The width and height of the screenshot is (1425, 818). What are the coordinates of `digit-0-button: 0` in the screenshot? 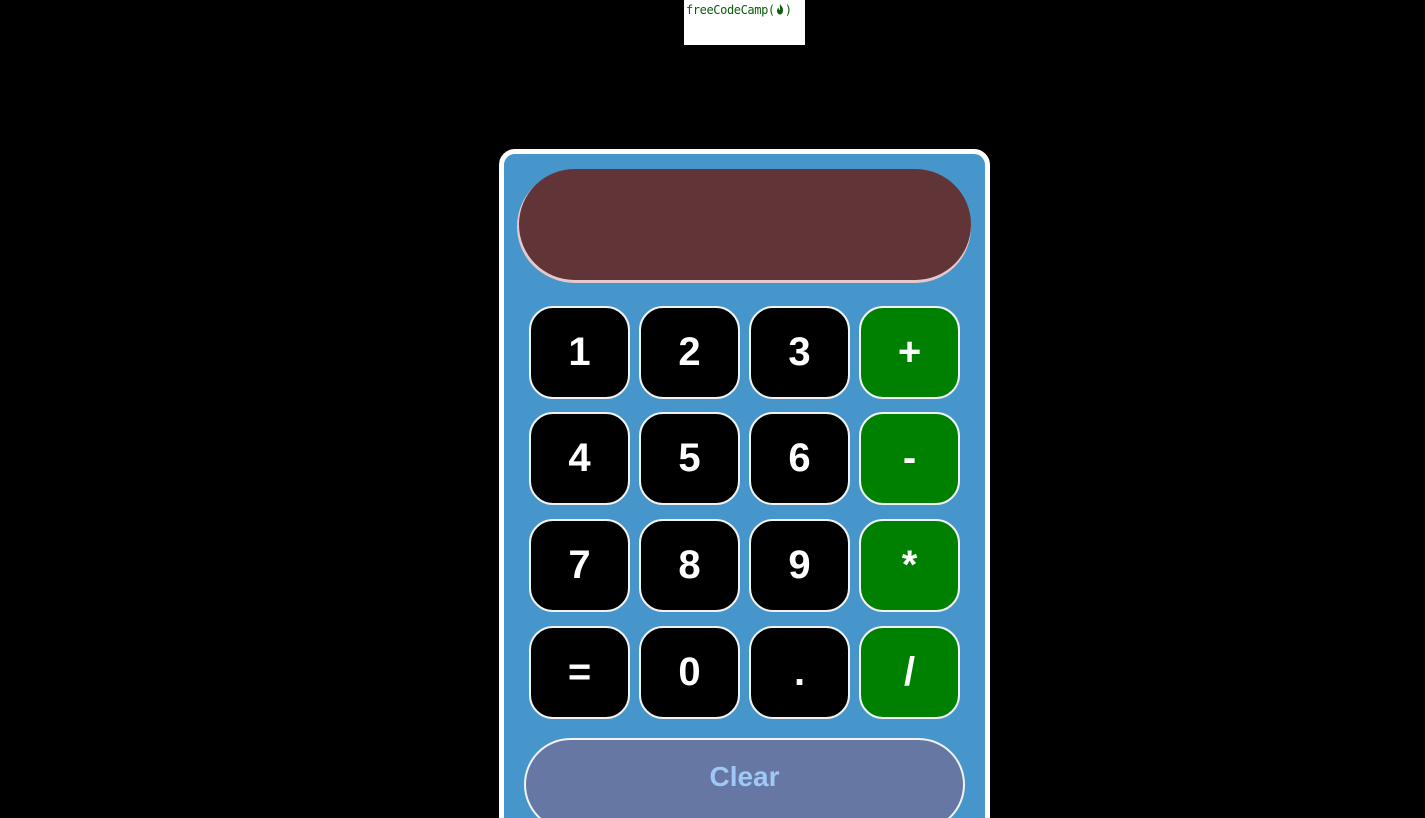 It's located at (689, 672).